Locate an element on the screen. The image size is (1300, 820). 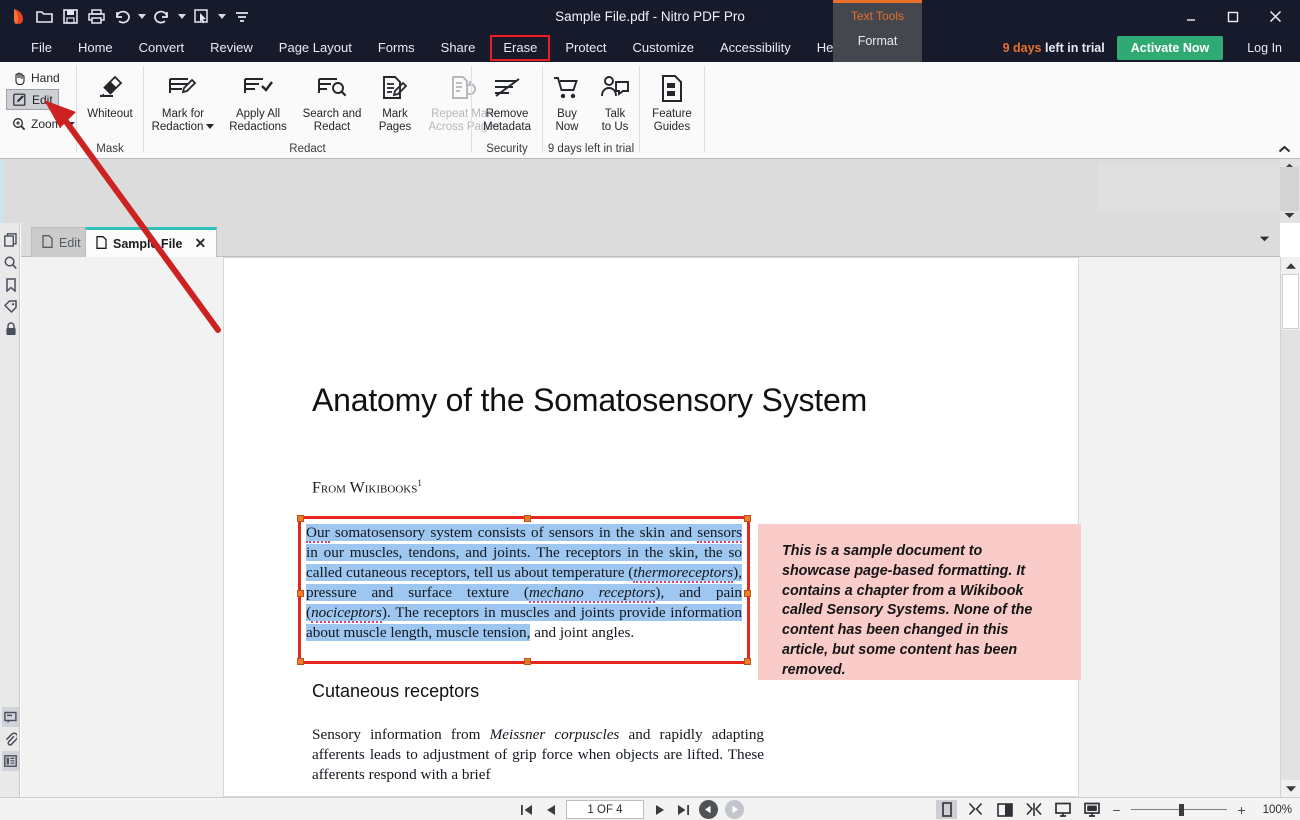
search-icon is located at coordinates (10, 263).